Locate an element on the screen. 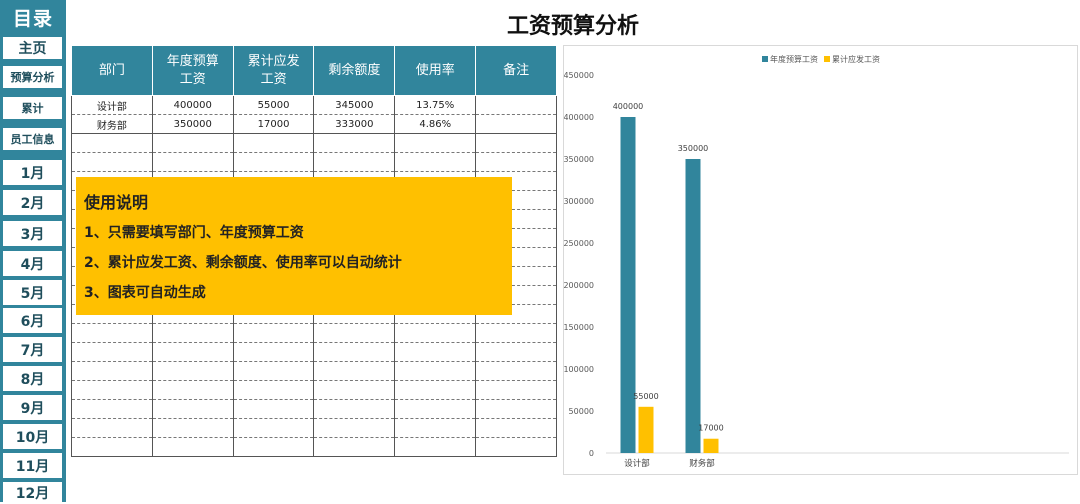 The height and width of the screenshot is (504, 1080). sidebar-item-month-3: 3月 is located at coordinates (32, 233).